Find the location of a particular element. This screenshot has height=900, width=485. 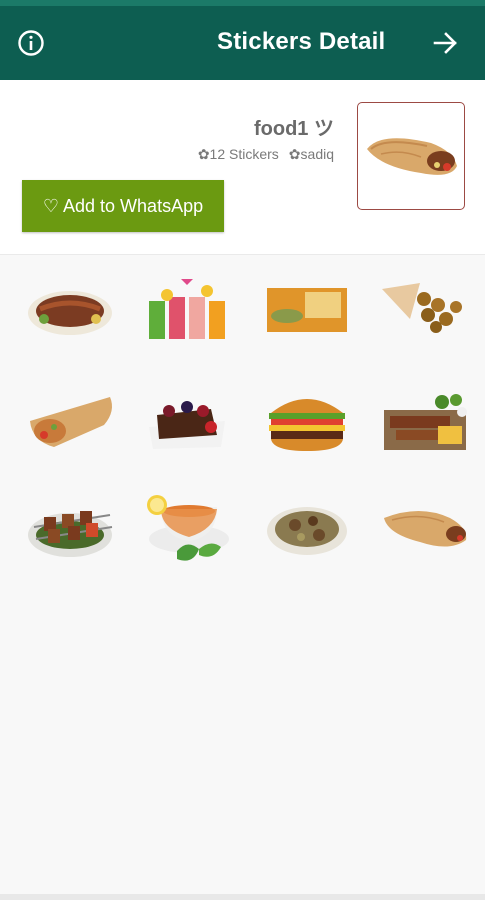

page-title: Stickers Detail is located at coordinates (301, 41).